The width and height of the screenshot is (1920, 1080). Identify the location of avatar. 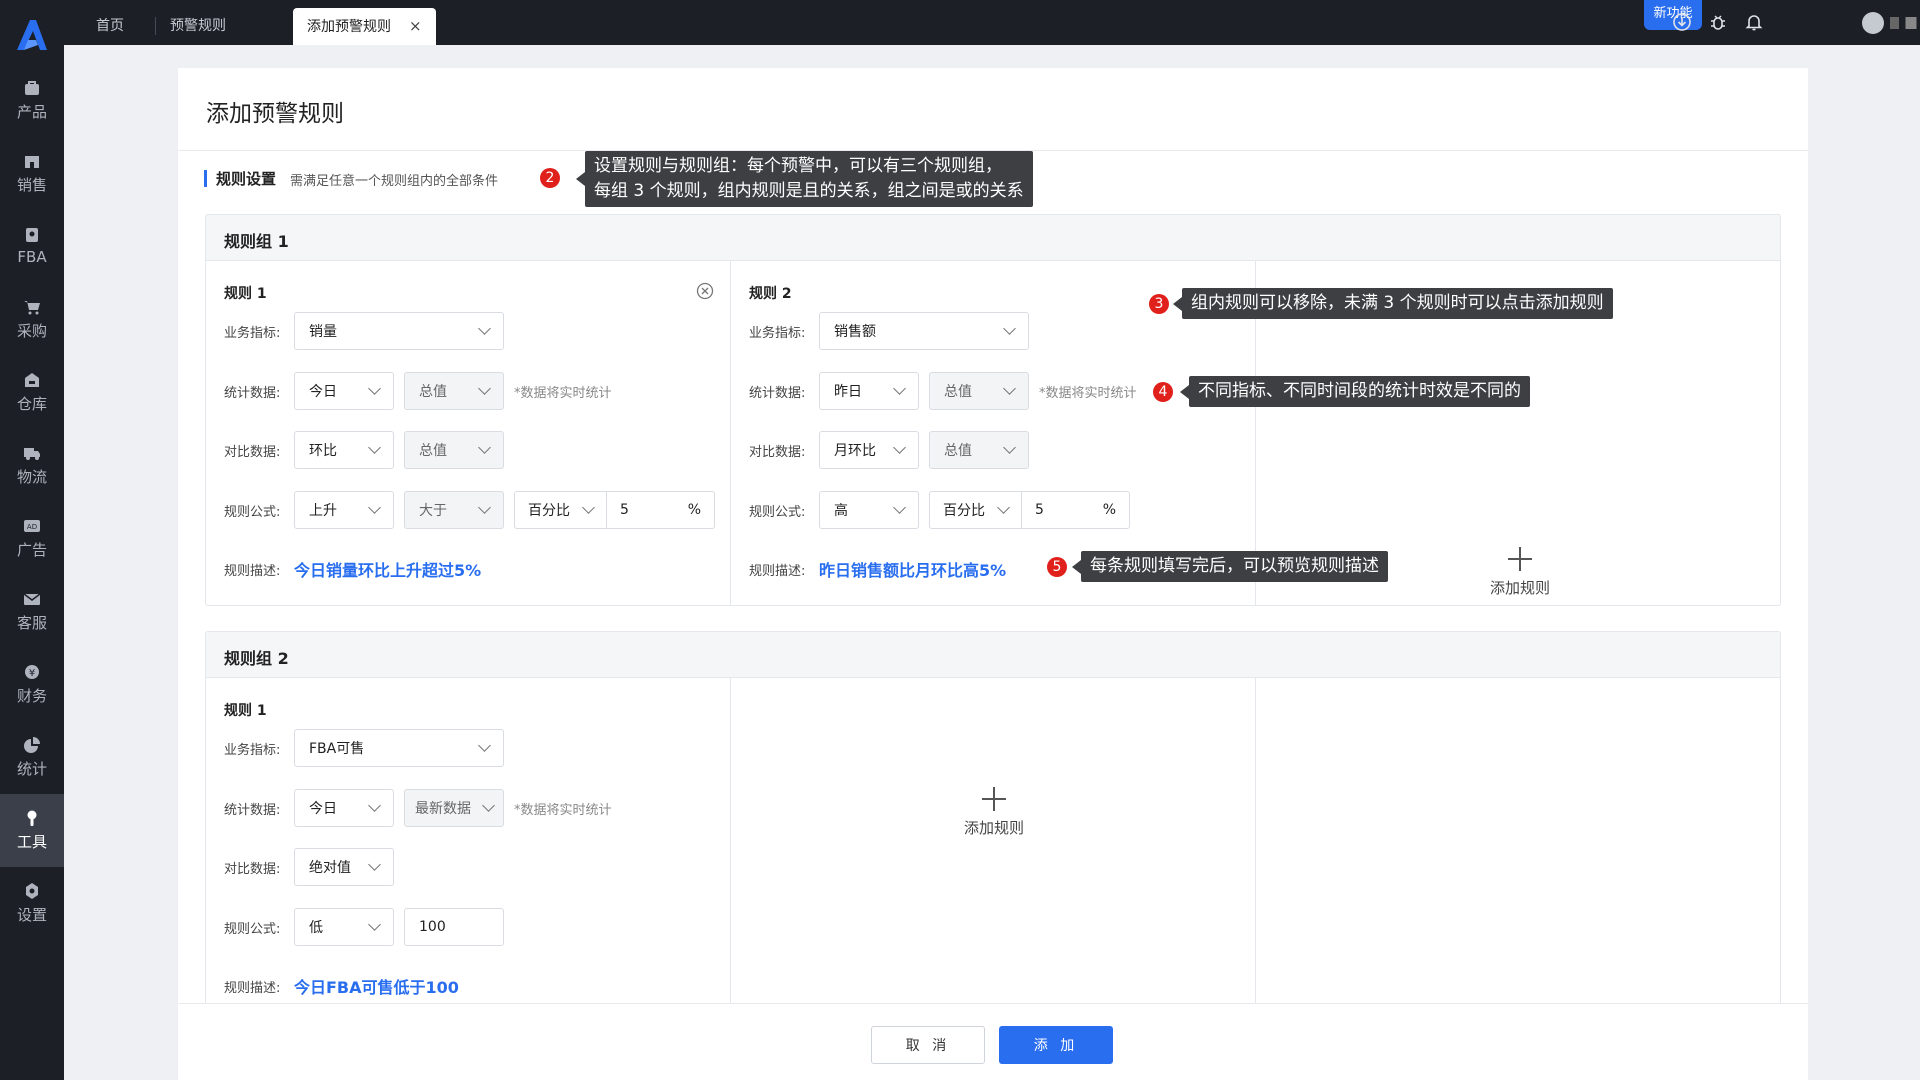
(1873, 23).